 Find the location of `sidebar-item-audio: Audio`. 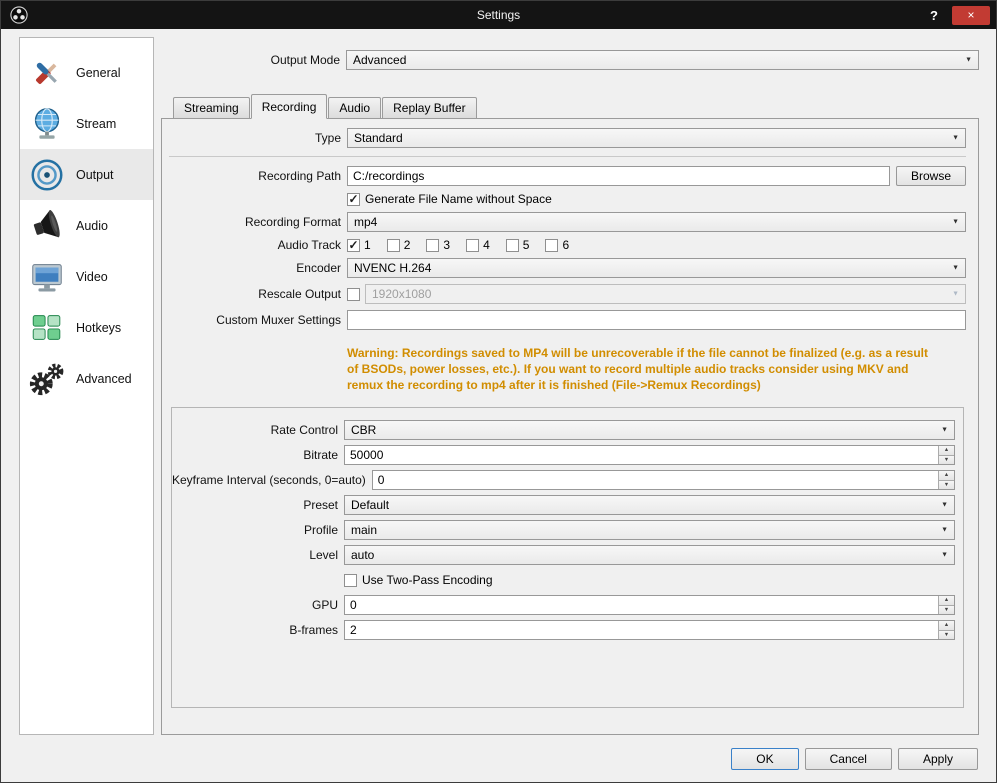

sidebar-item-audio: Audio is located at coordinates (86, 225).